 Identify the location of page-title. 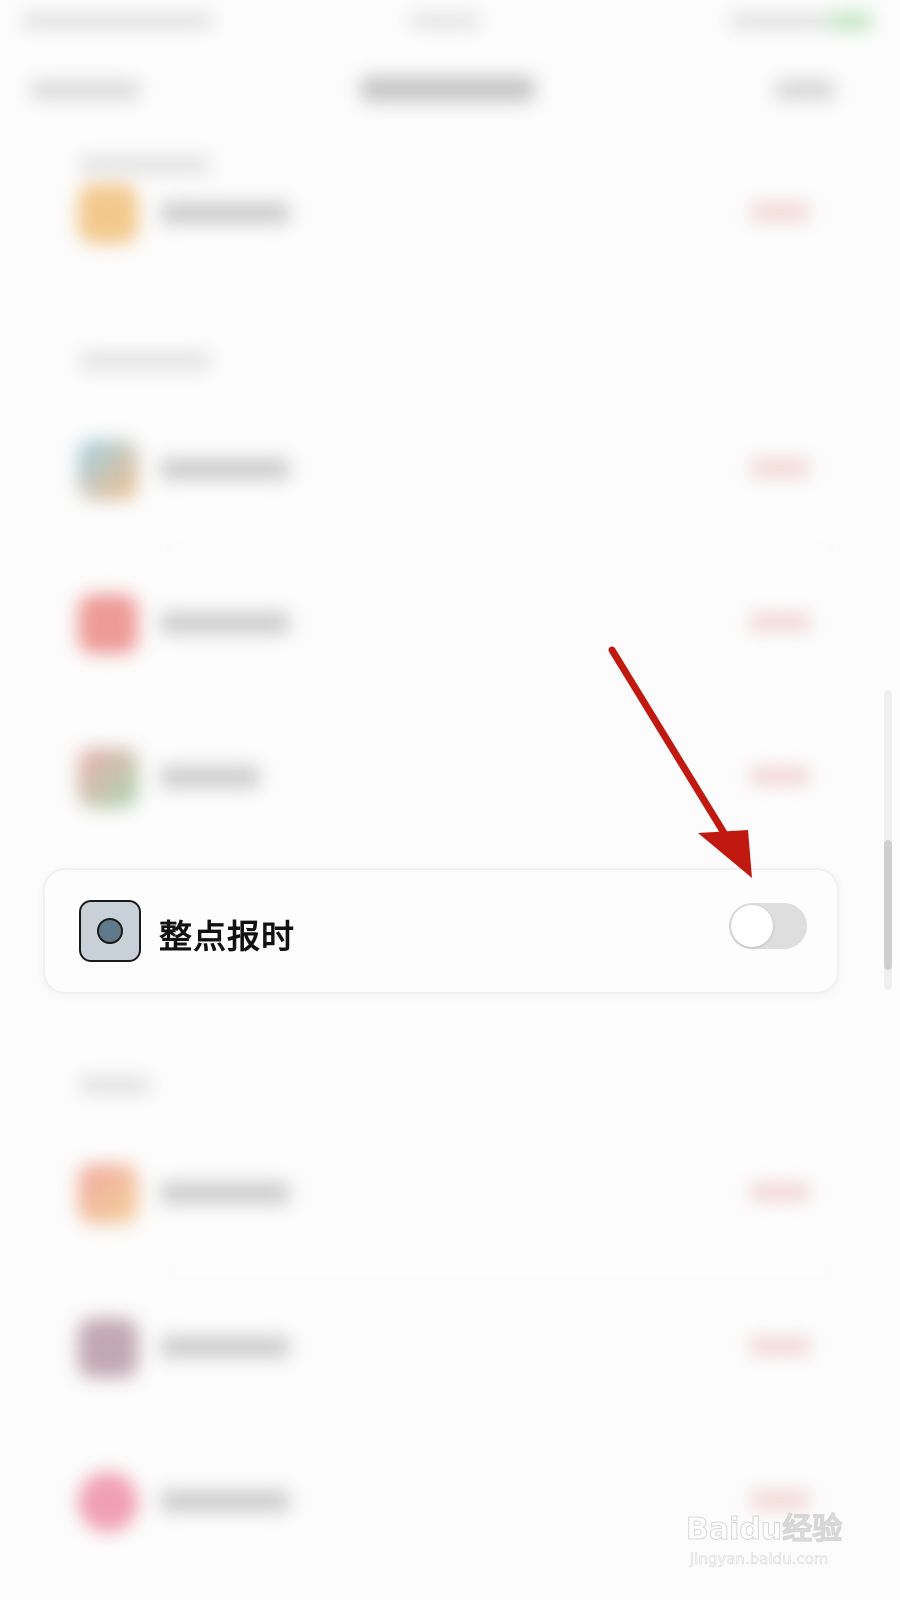
(447, 89).